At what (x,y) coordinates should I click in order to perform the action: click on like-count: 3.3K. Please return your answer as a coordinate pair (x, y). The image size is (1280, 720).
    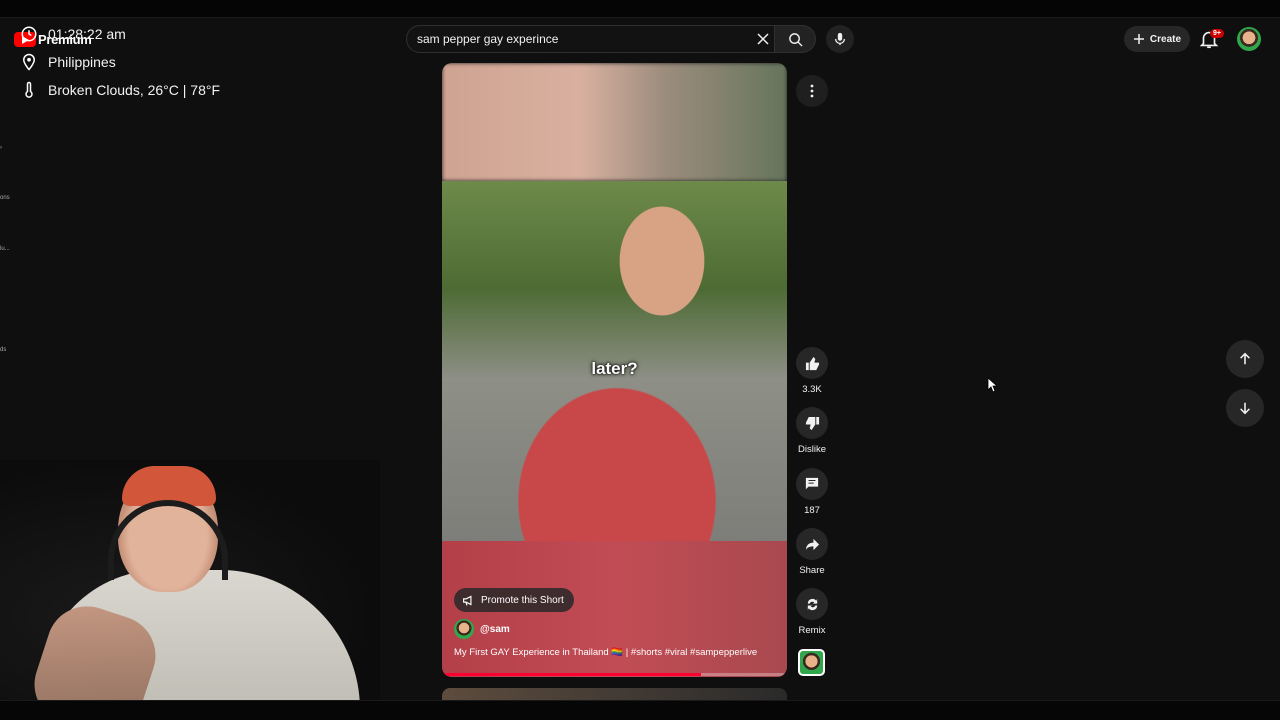
    Looking at the image, I should click on (812, 389).